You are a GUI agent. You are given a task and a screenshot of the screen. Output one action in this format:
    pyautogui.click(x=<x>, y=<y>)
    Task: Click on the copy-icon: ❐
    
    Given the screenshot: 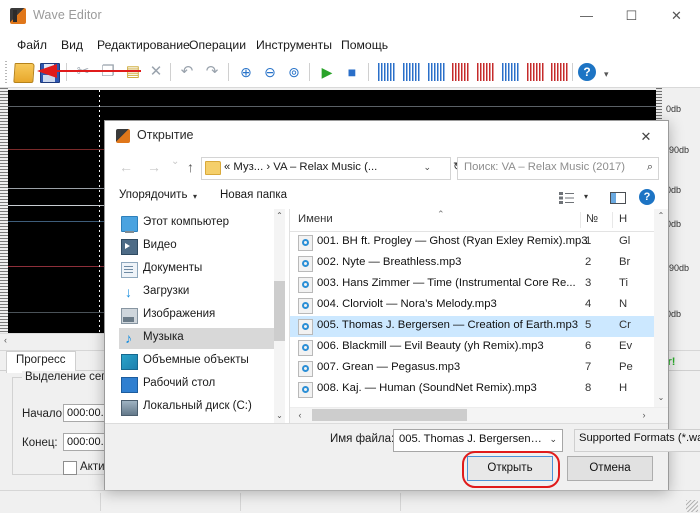 What is the action you would take?
    pyautogui.click(x=108, y=72)
    